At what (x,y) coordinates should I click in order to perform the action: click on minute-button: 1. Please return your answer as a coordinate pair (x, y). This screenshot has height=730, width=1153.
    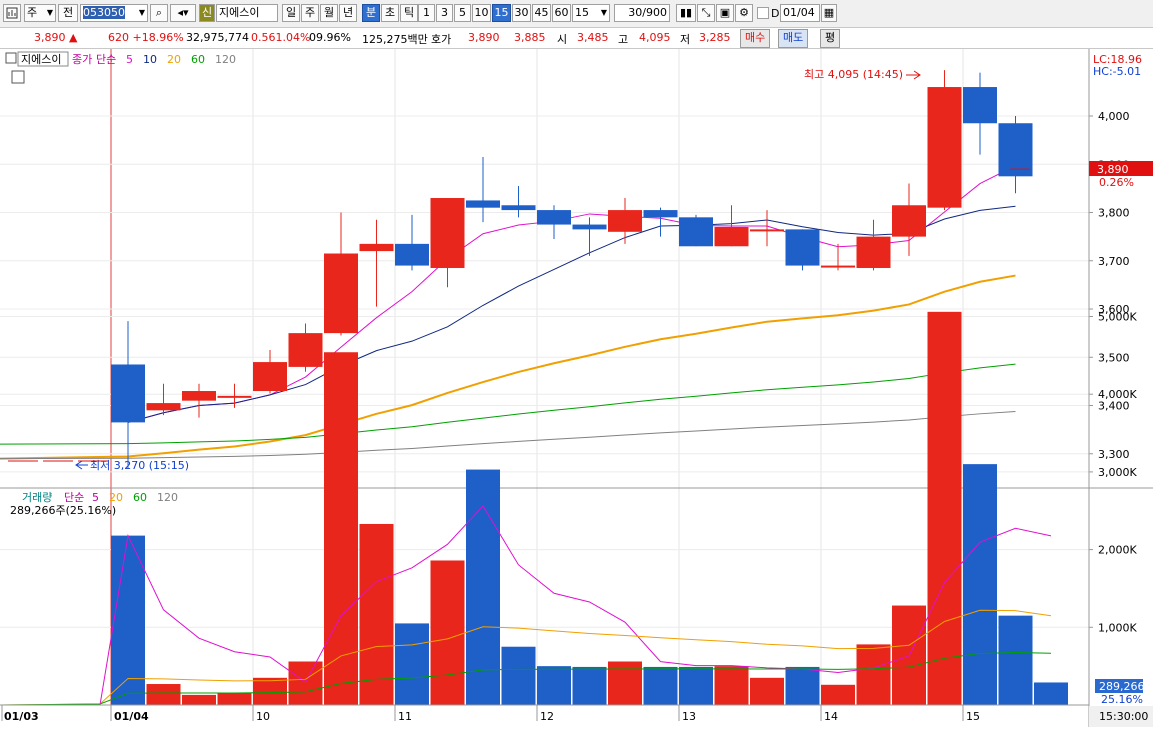
    Looking at the image, I should click on (426, 13).